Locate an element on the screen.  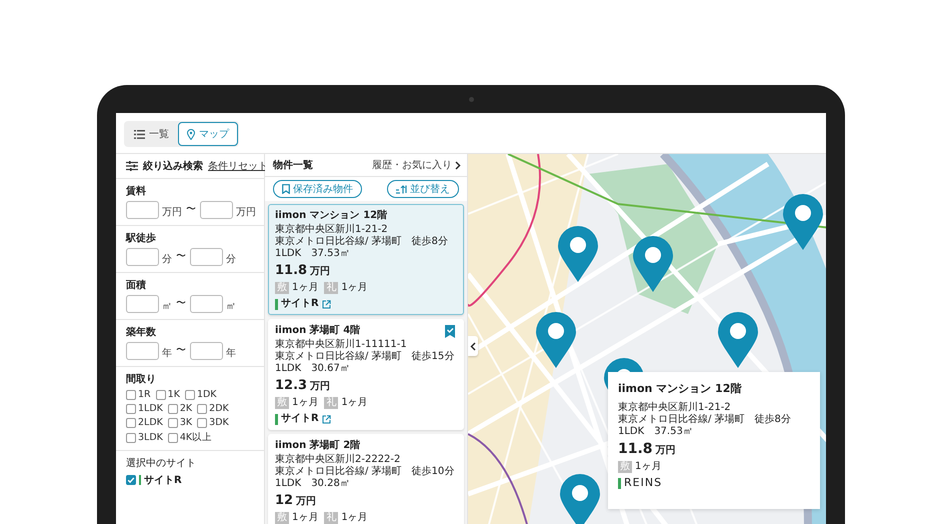
checkbox-label: 2DK is located at coordinates (219, 408).